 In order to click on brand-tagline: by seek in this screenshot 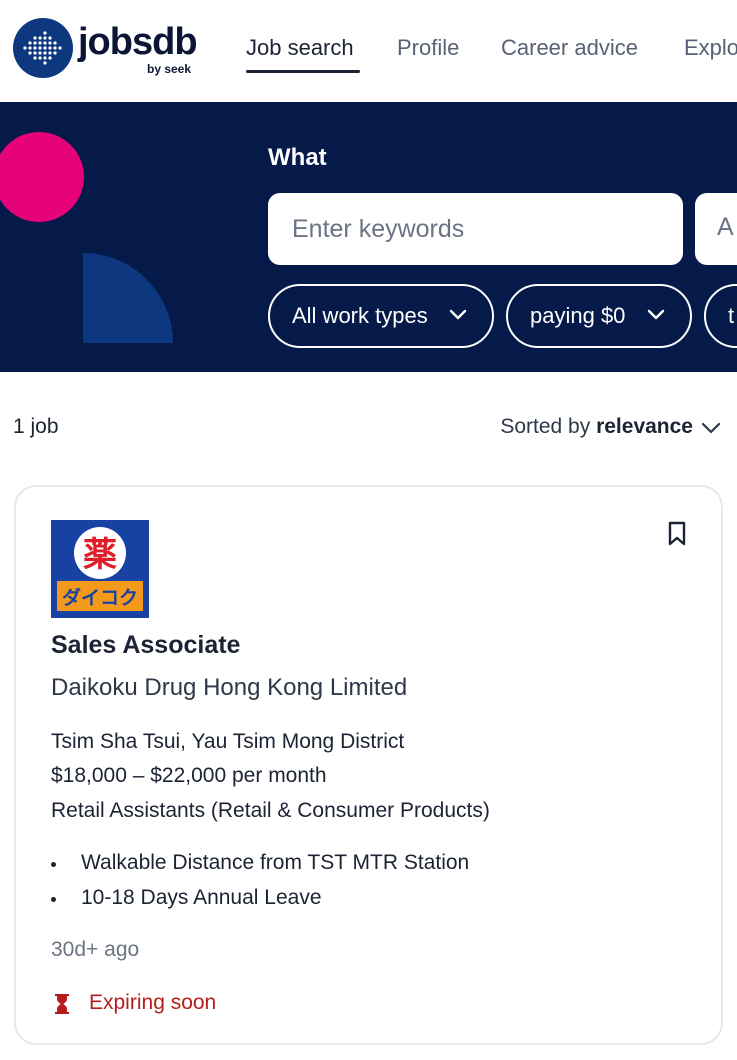, I will do `click(169, 69)`.